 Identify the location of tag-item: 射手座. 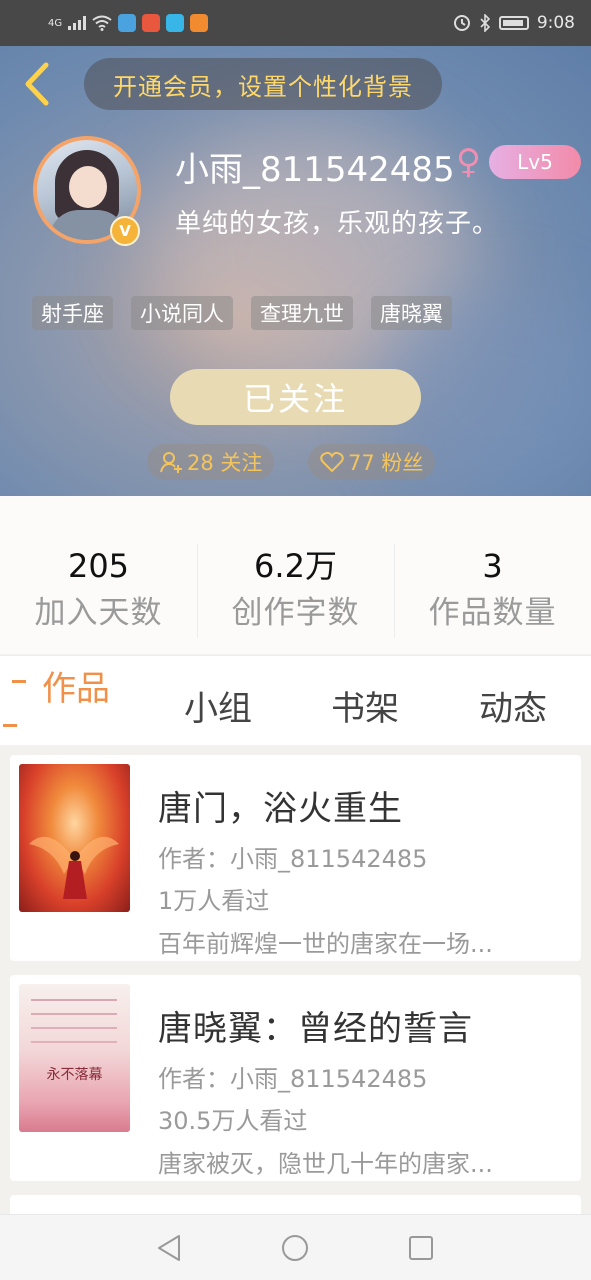
(72, 313).